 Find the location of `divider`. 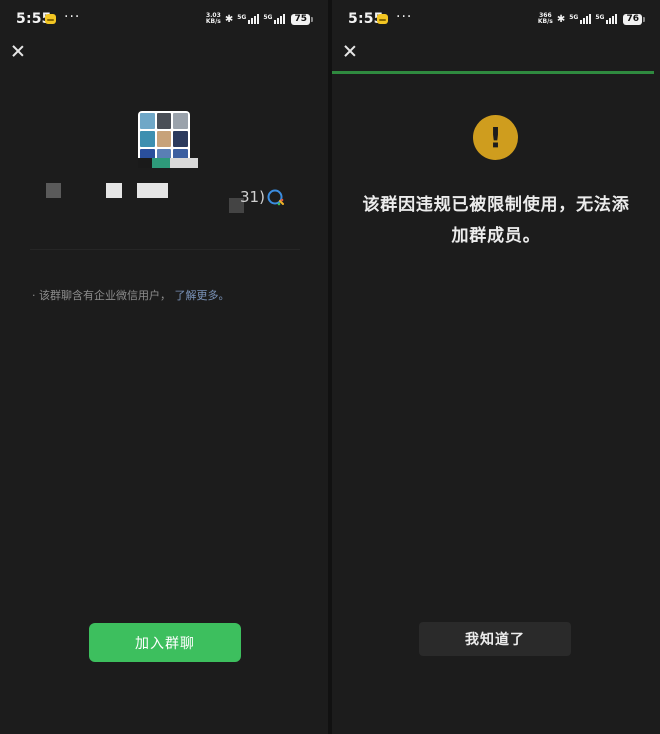

divider is located at coordinates (165, 249).